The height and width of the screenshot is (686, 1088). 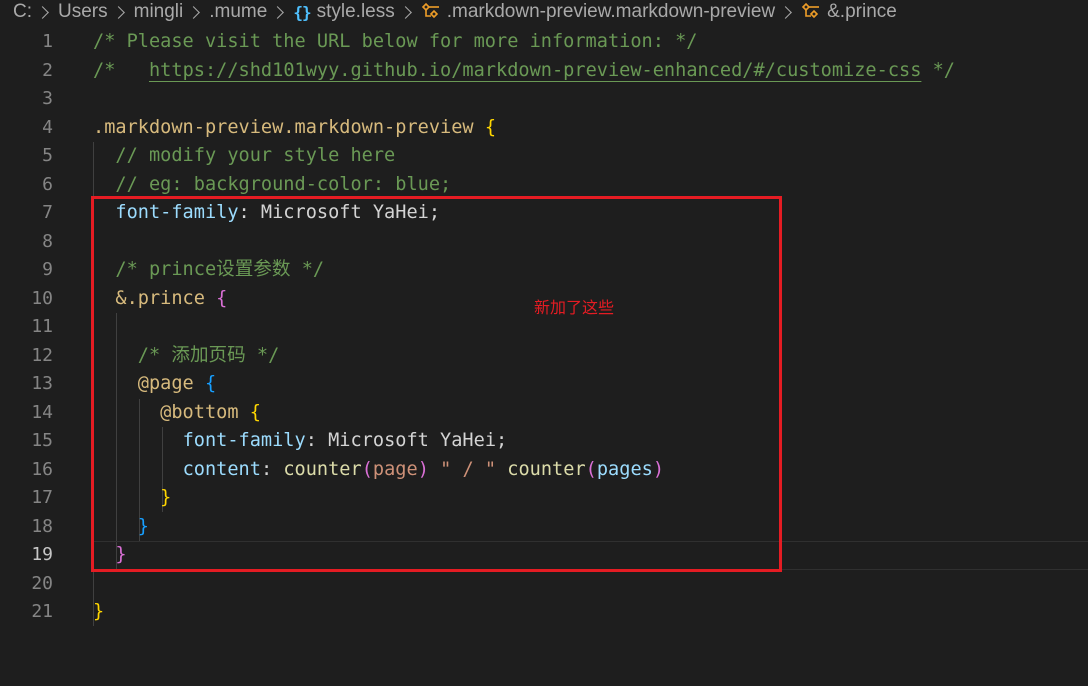 What do you see at coordinates (47, 269) in the screenshot?
I see `line-number: 9` at bounding box center [47, 269].